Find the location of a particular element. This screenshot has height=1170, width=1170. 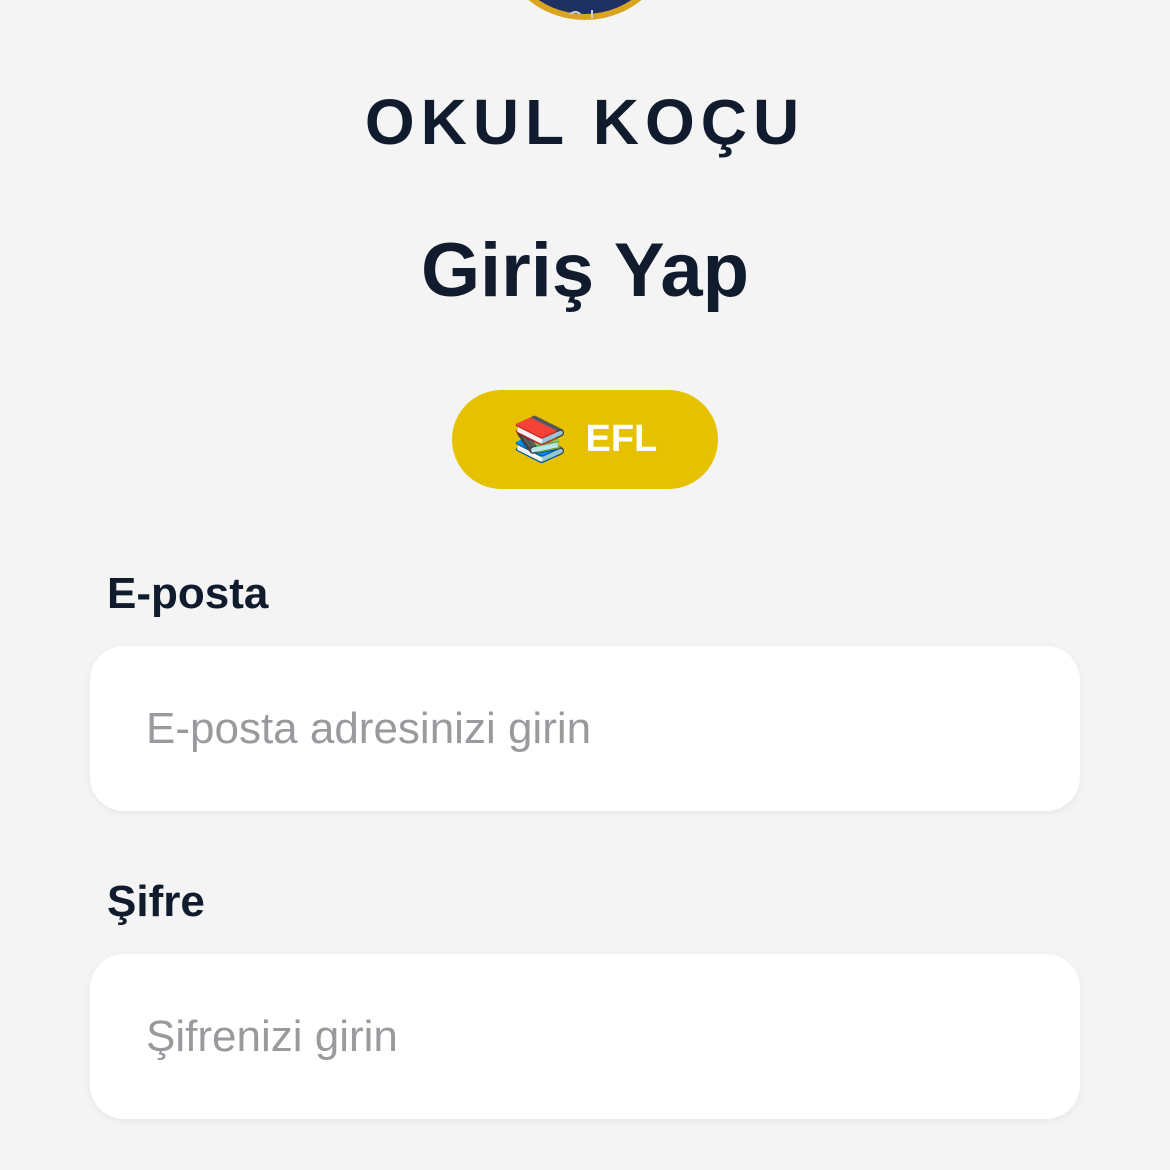

books-icon: 📚 is located at coordinates (540, 439).